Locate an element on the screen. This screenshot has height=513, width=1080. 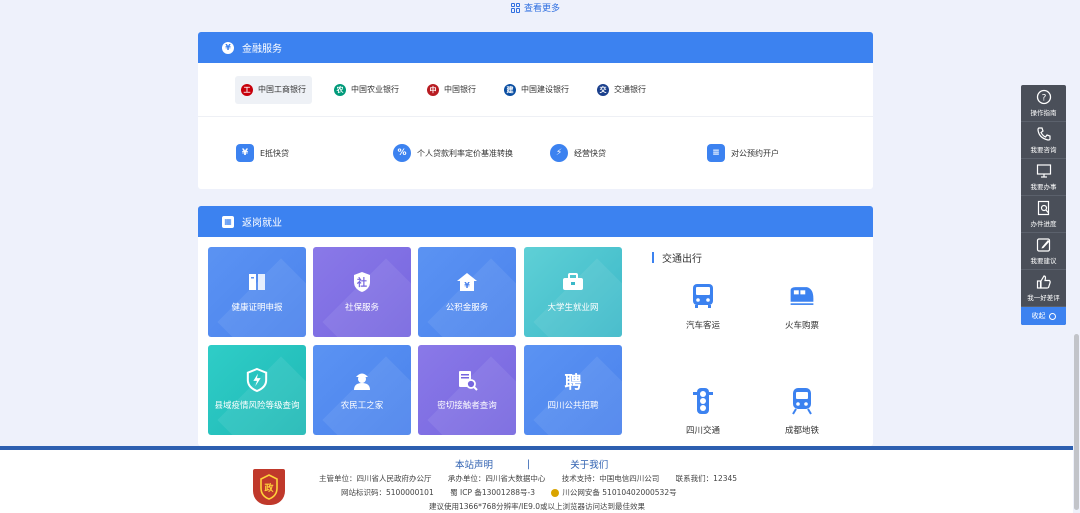
train-icon is located at coordinates (802, 296).